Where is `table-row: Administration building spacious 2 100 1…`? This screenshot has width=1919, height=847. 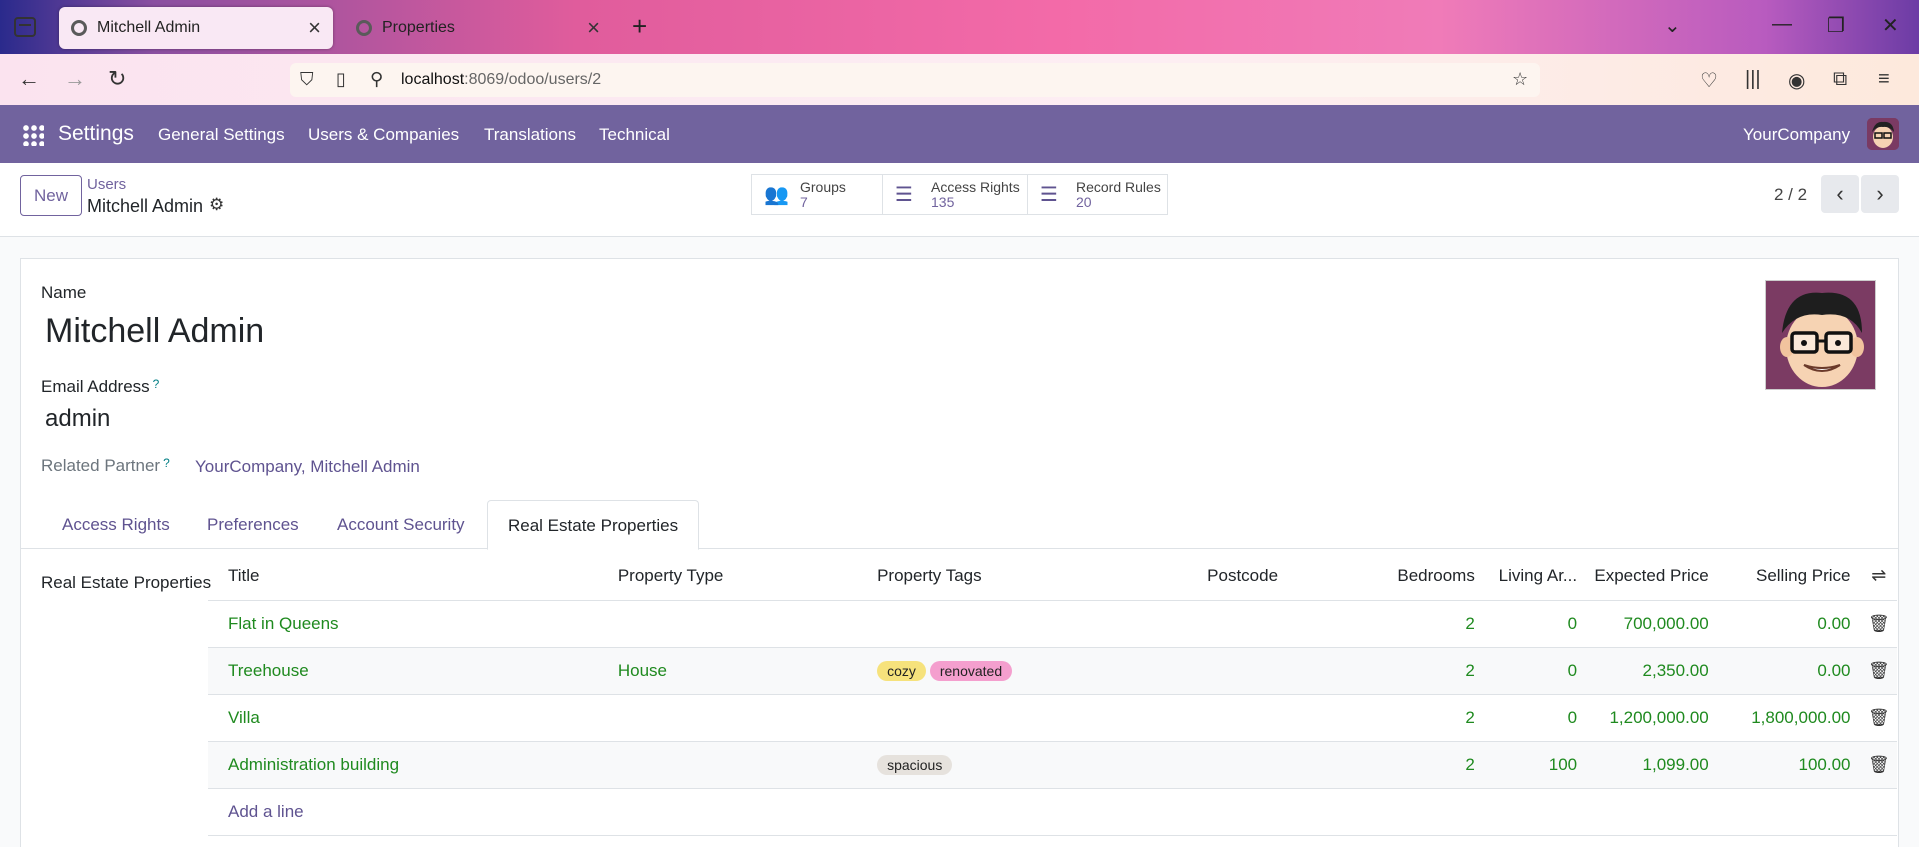 table-row: Administration building spacious 2 100 1… is located at coordinates (1052, 765).